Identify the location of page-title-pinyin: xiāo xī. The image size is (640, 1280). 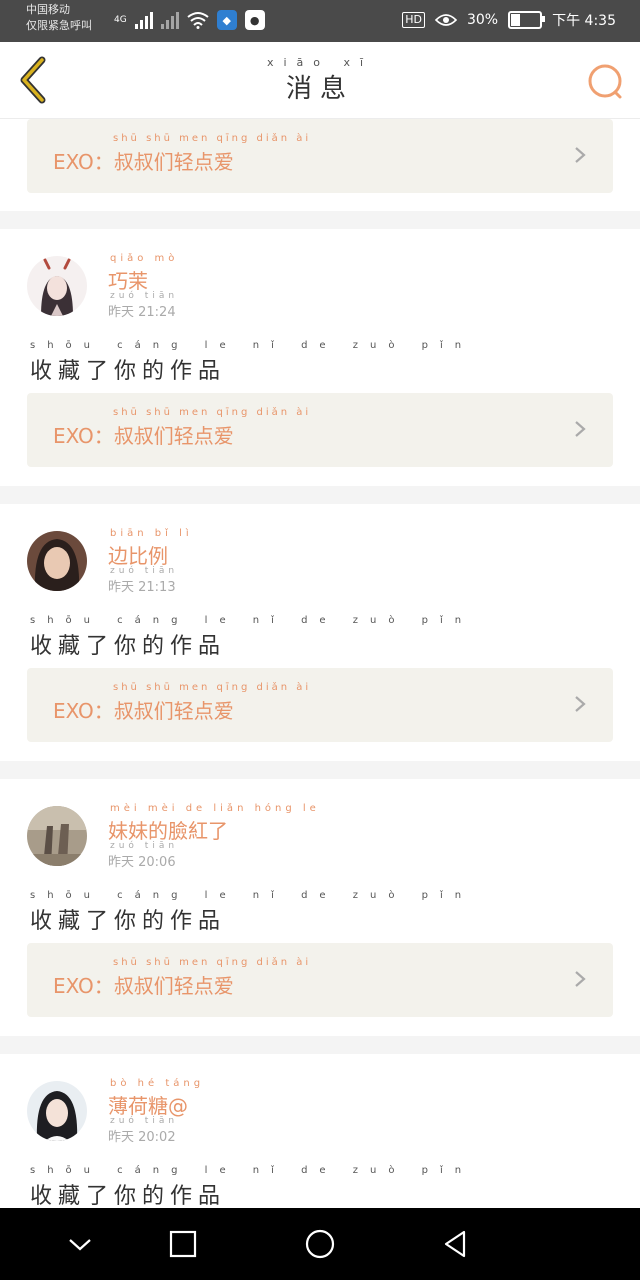
(320, 62).